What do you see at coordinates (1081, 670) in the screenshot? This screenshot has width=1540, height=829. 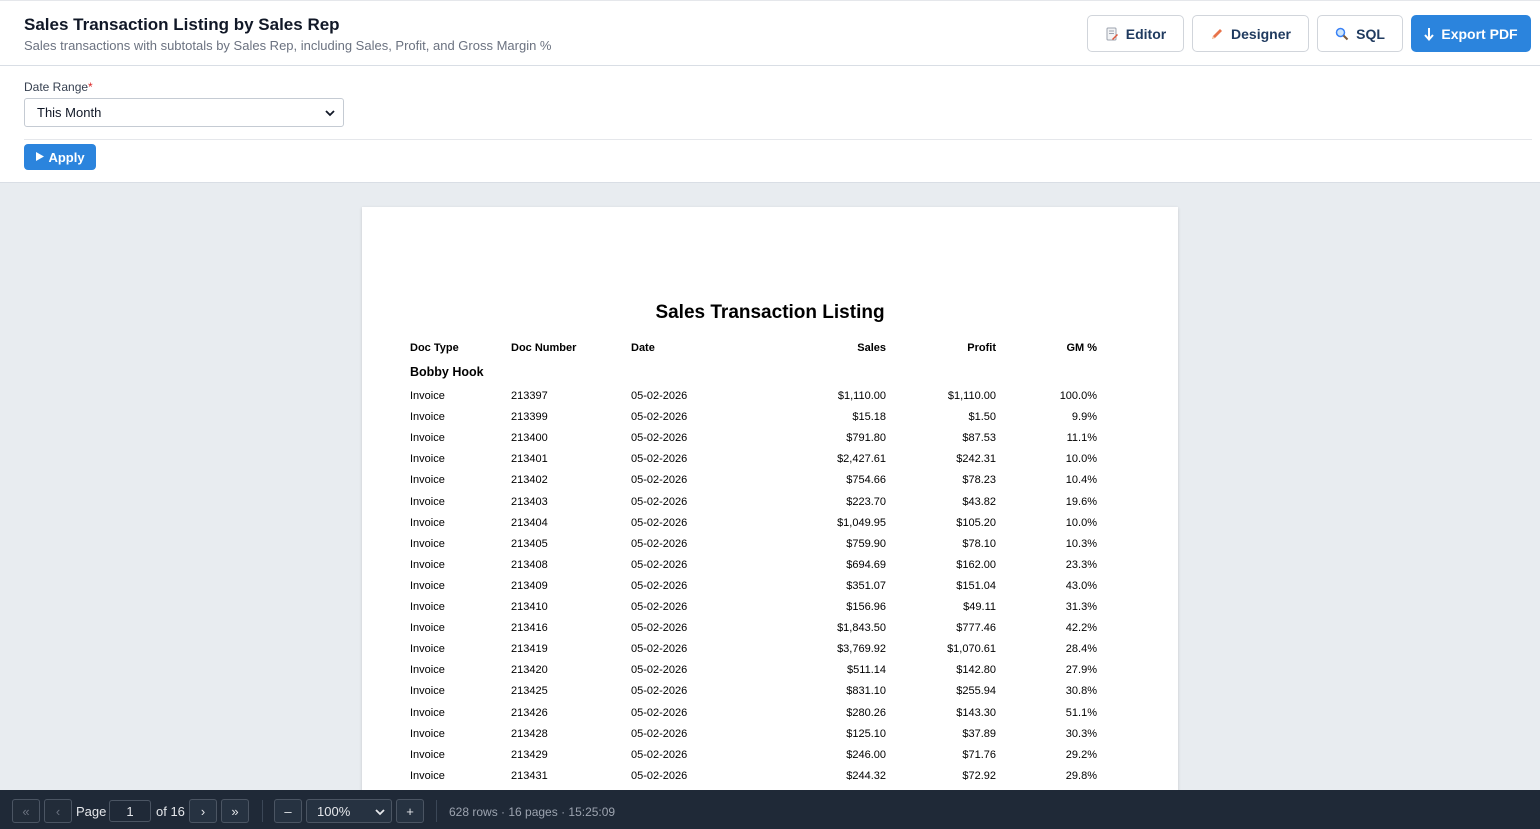 I see `cell-gm: 27.9%` at bounding box center [1081, 670].